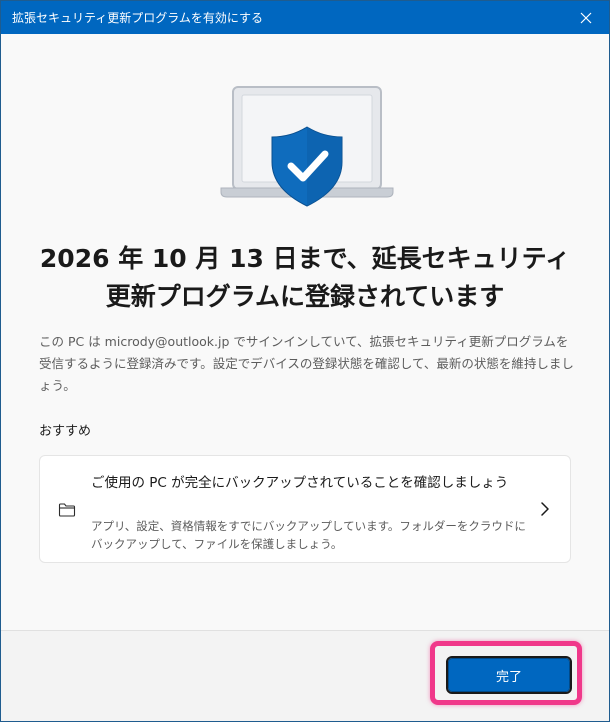 The height and width of the screenshot is (722, 610). What do you see at coordinates (509, 675) in the screenshot?
I see `done-button: 完了` at bounding box center [509, 675].